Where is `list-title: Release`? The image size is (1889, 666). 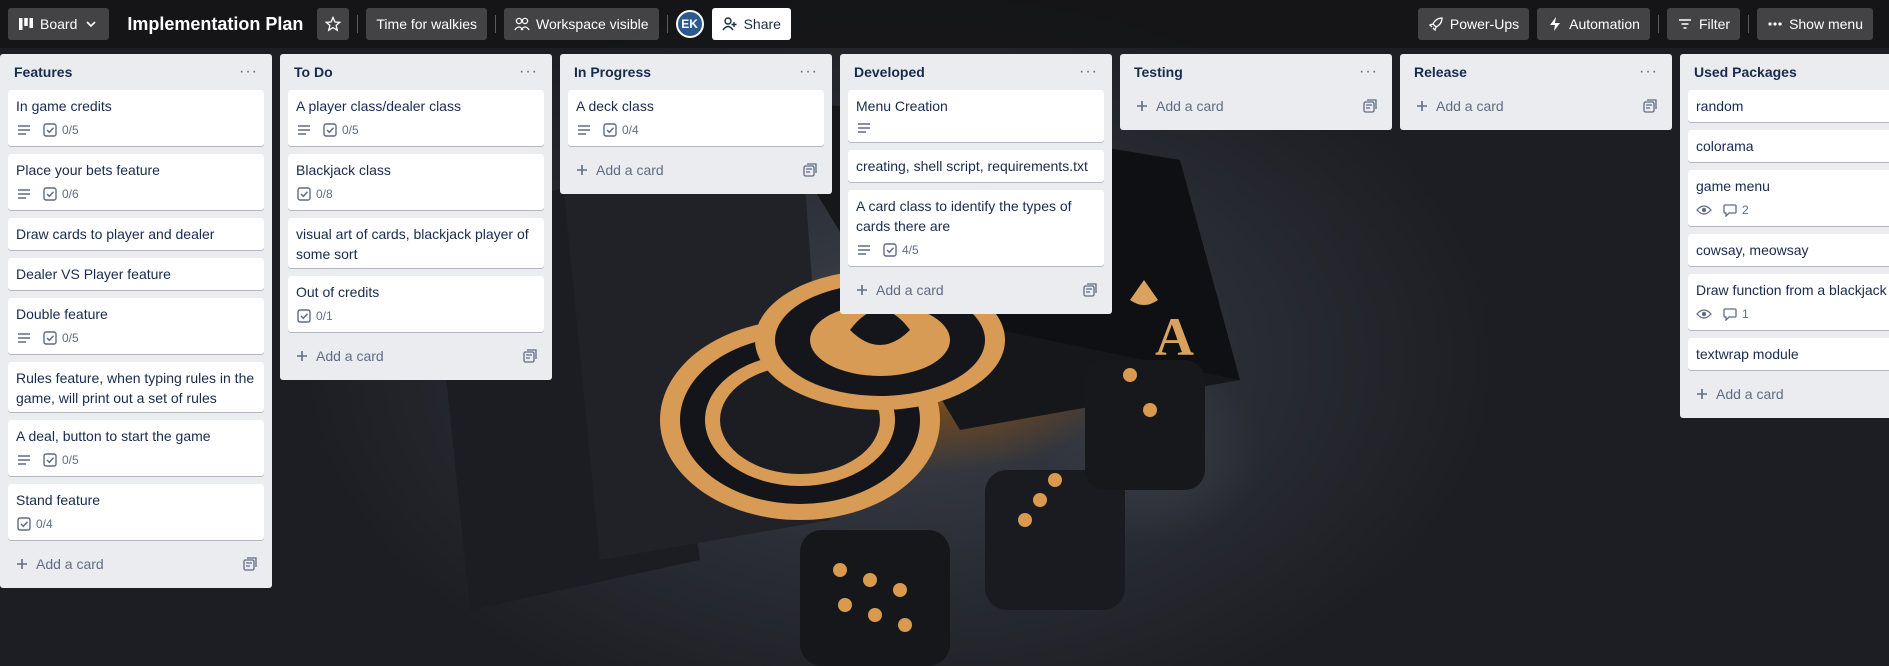
list-title: Release is located at coordinates (1440, 72).